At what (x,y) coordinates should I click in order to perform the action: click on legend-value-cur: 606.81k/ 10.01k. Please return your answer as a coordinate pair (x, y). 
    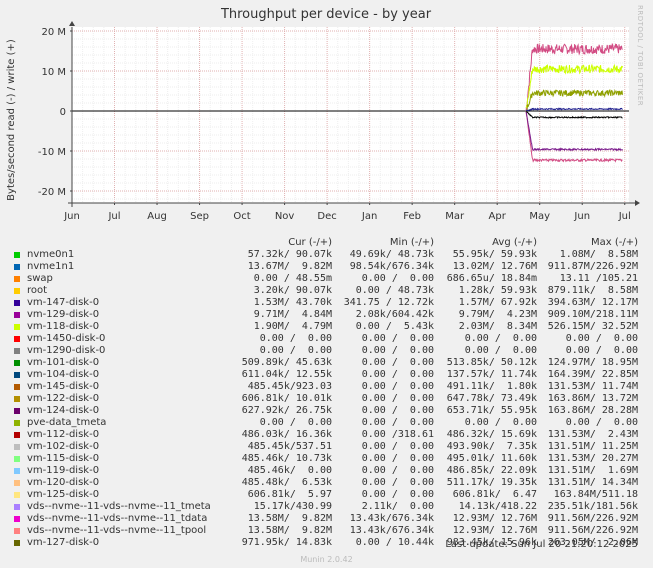
    Looking at the image, I should click on (286, 398).